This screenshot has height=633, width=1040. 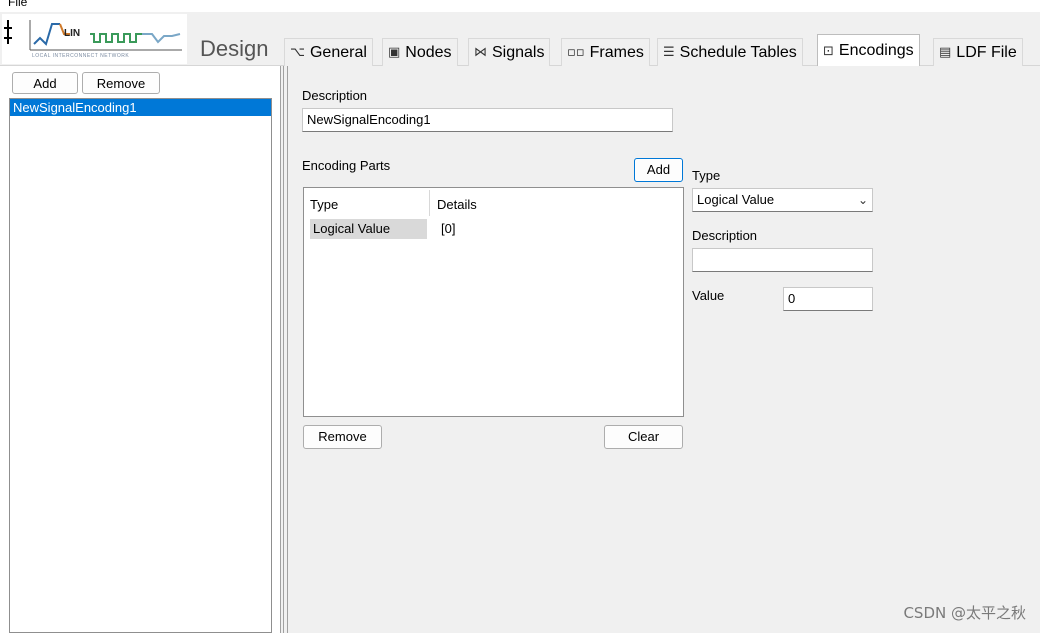 What do you see at coordinates (986, 52) in the screenshot?
I see `tab-label: LDF File` at bounding box center [986, 52].